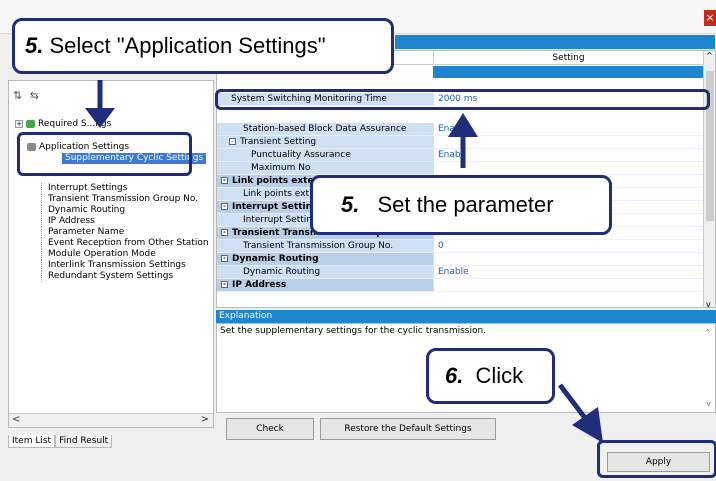 This screenshot has height=481, width=716. I want to click on callout-text: Click, so click(499, 375).